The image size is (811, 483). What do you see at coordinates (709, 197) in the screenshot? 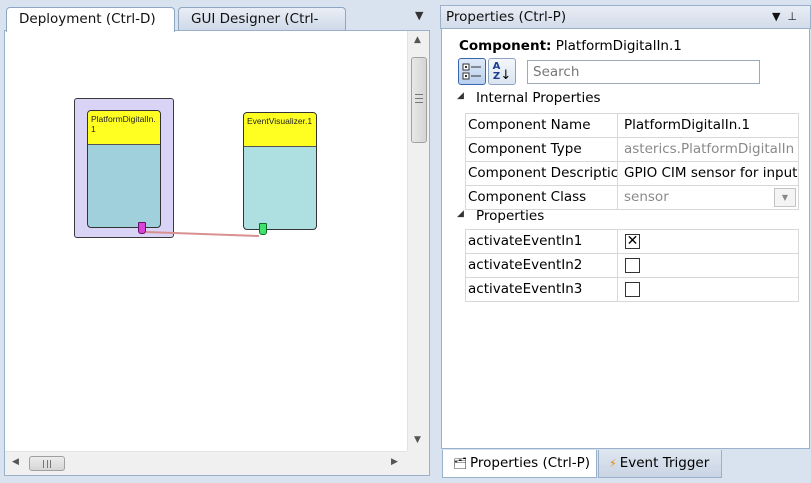
I see `class-combo: sensor ▼` at bounding box center [709, 197].